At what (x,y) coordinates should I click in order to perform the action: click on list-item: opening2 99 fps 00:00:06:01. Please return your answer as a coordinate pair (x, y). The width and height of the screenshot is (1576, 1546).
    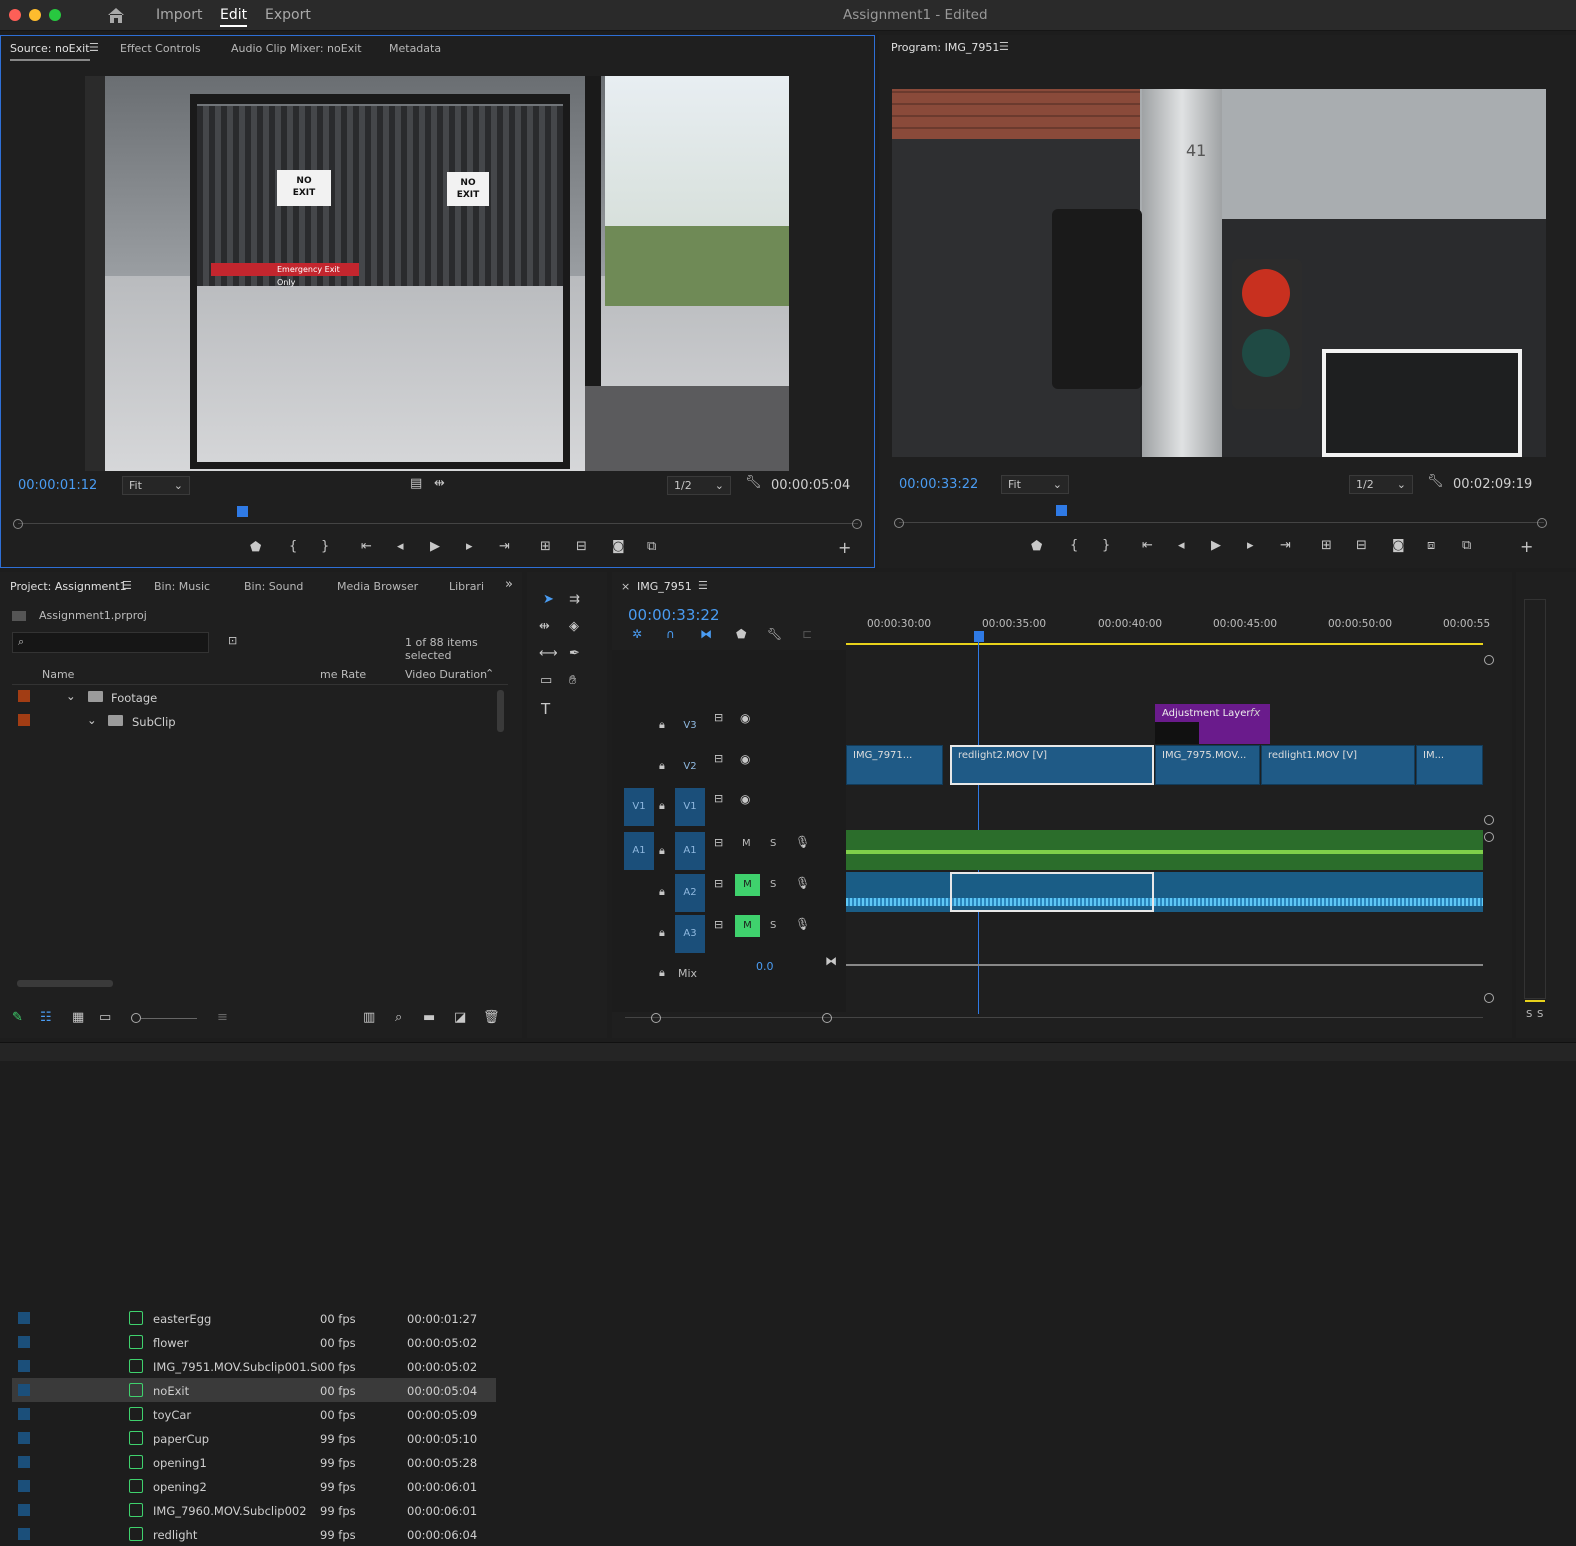
    Looking at the image, I should click on (254, 1486).